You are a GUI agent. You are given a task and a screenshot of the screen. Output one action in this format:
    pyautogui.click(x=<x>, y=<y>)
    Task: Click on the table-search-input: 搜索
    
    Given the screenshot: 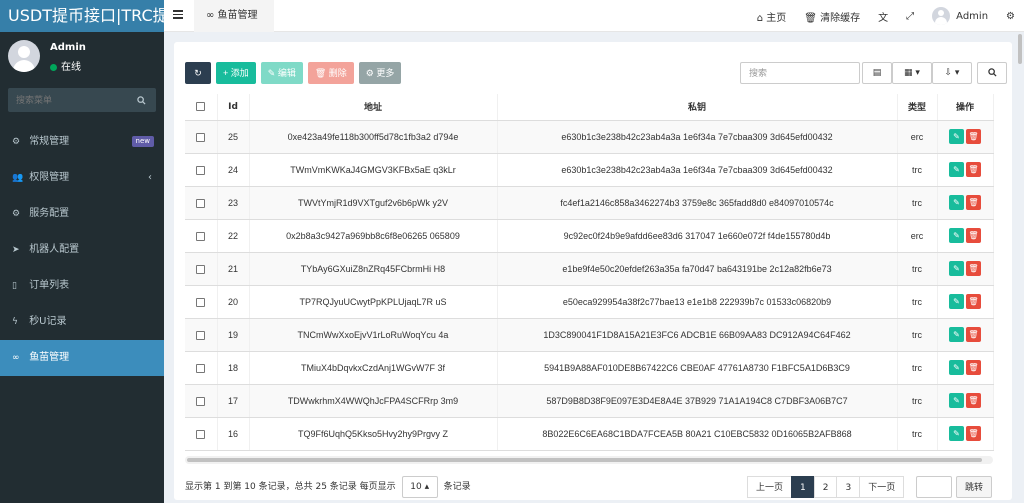 What is the action you would take?
    pyautogui.click(x=800, y=73)
    